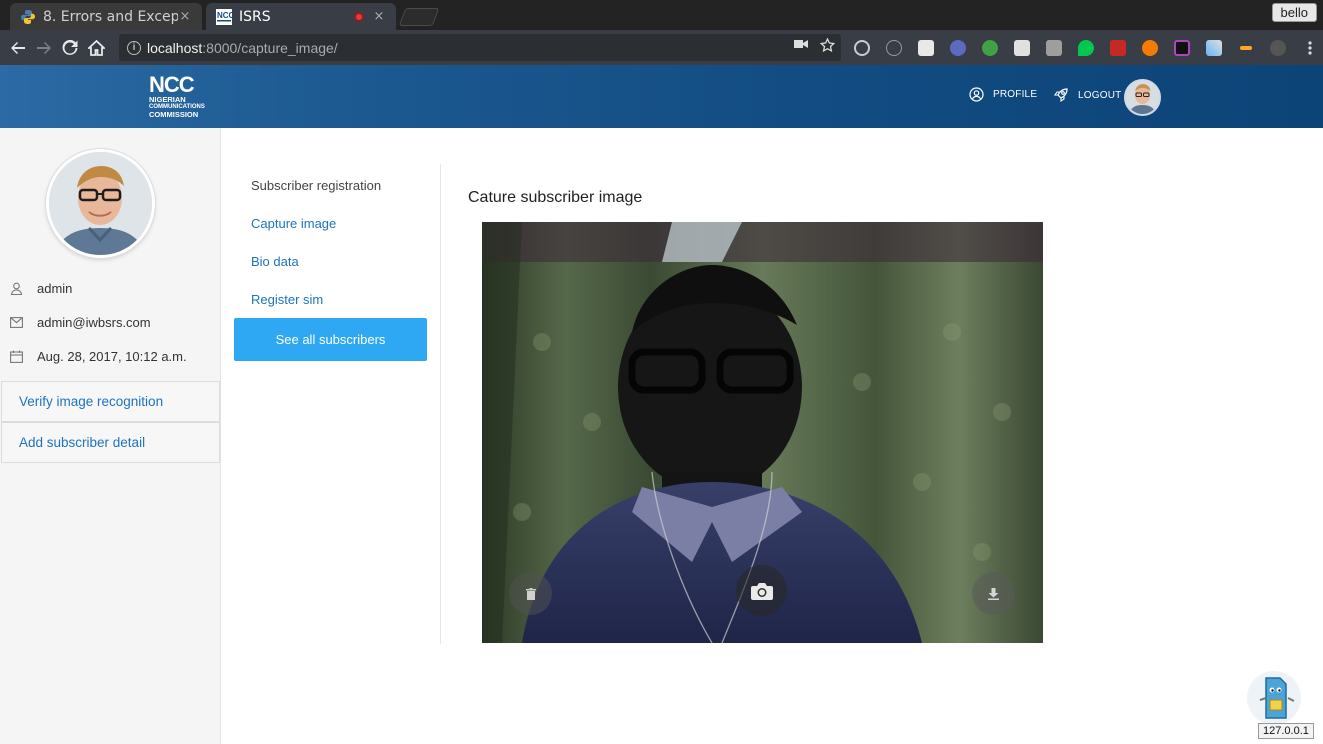 The height and width of the screenshot is (744, 1323). Describe the element at coordinates (16, 322) in the screenshot. I see `envelope-icon` at that location.